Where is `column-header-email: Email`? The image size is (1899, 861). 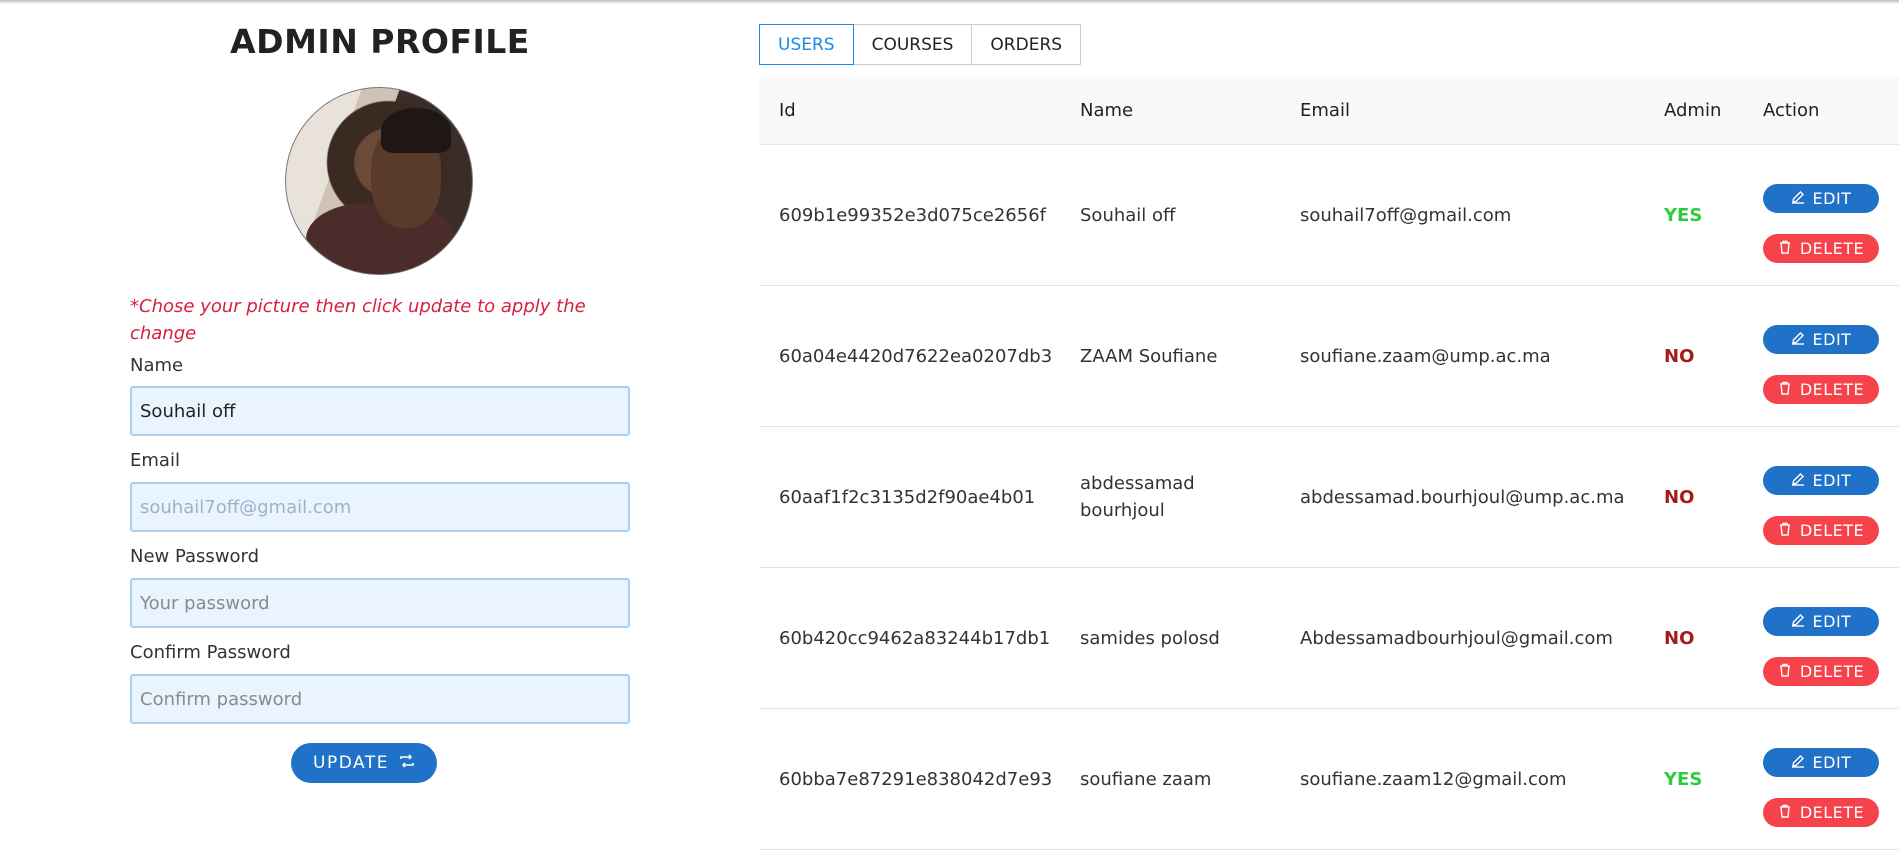
column-header-email: Email is located at coordinates (1325, 110).